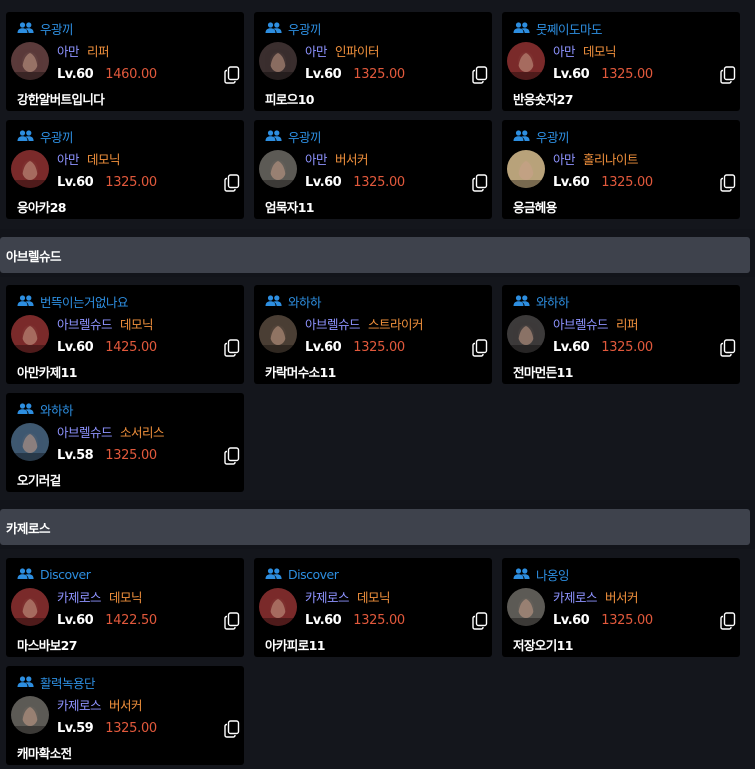 This screenshot has width=755, height=769. I want to click on character-card: 와하하 아브렐슈드 스트라이커 Lv.60 1325.00 카락머수소11, so click(373, 334).